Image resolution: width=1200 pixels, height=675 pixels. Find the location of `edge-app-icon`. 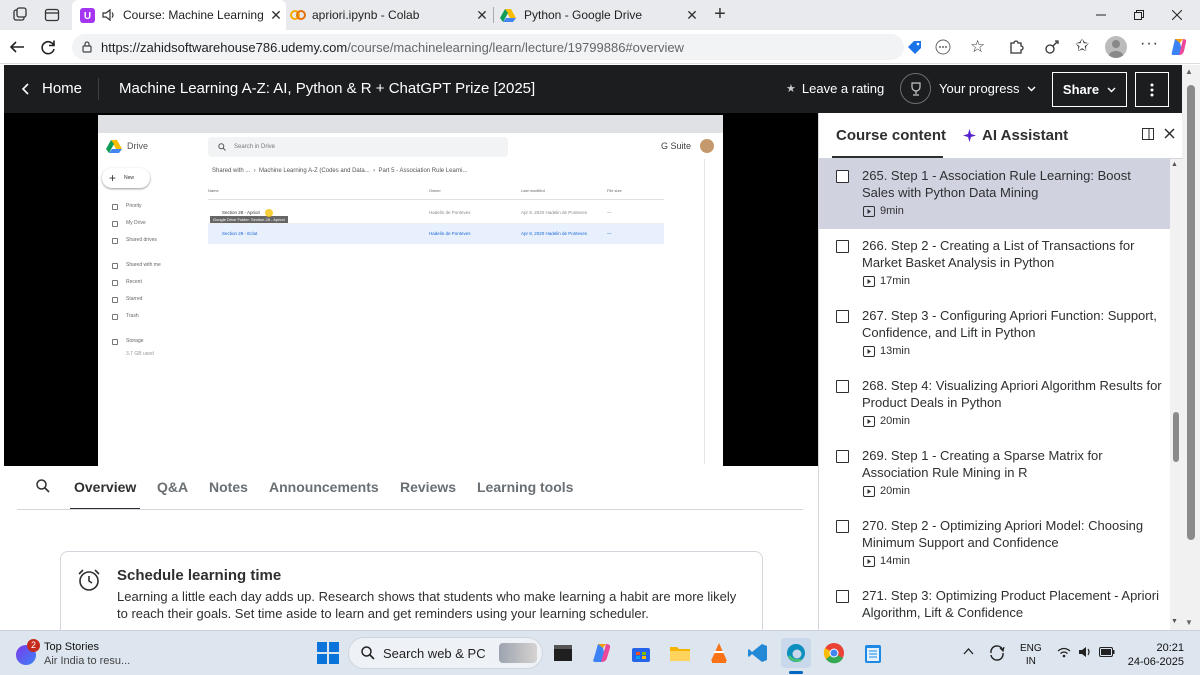

edge-app-icon is located at coordinates (796, 653).